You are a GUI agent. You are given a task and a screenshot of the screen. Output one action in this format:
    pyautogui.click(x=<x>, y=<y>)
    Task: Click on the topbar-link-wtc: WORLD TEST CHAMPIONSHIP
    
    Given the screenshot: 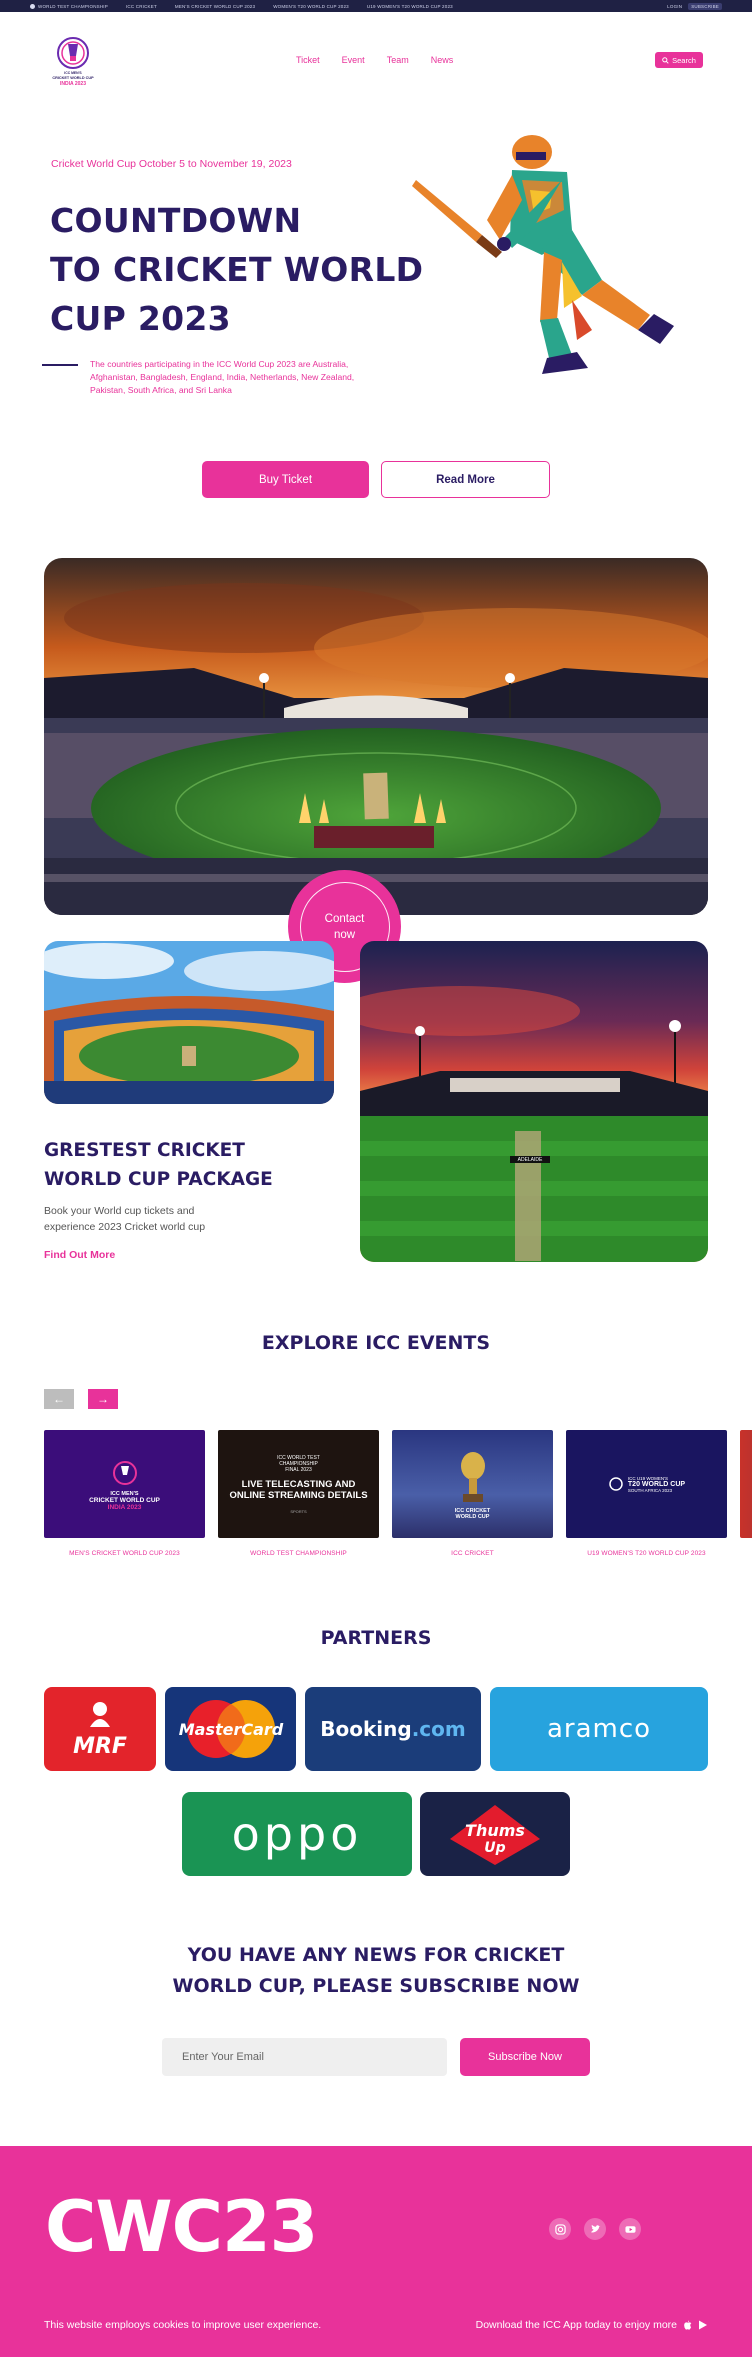 What is the action you would take?
    pyautogui.click(x=69, y=6)
    